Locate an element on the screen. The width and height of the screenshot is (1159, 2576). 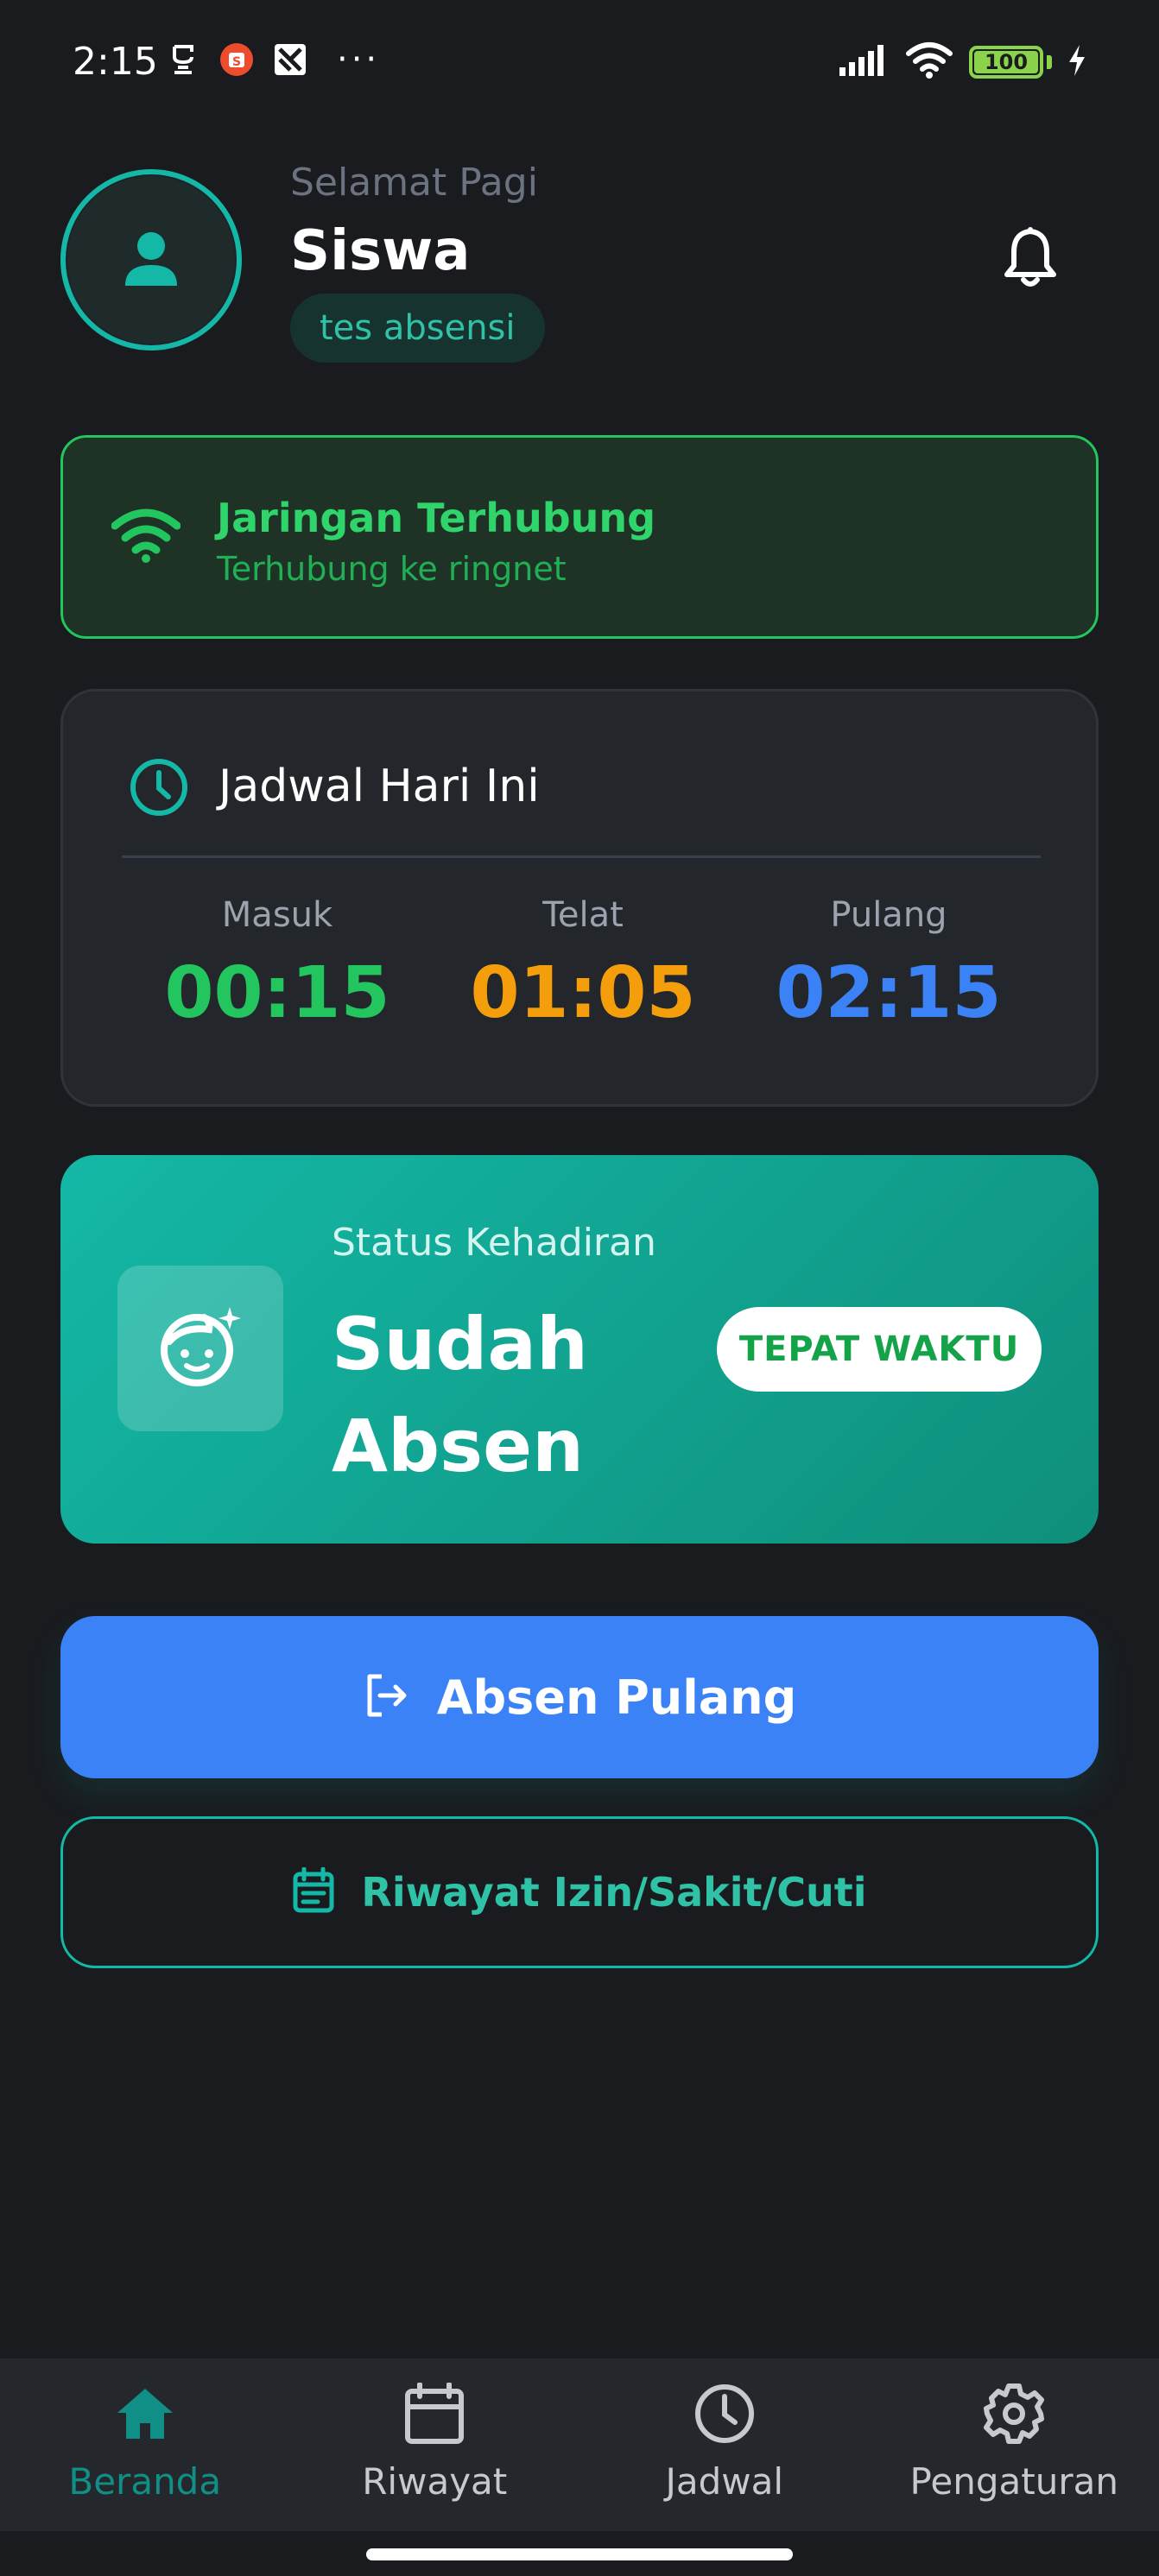
app-icon is located at coordinates (290, 59).